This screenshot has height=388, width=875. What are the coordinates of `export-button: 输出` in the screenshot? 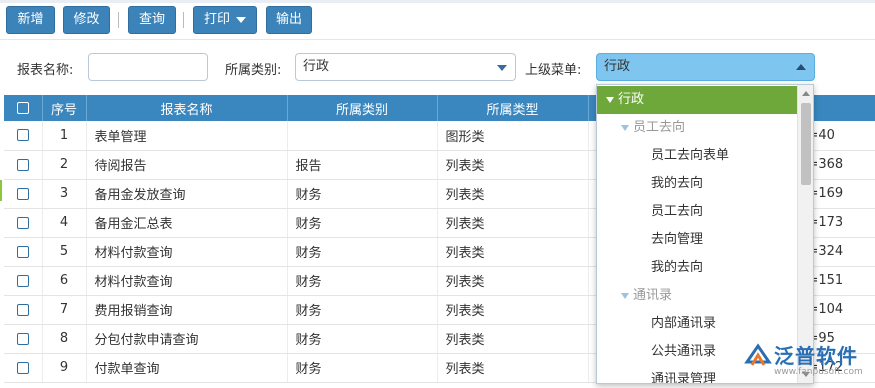 It's located at (289, 20).